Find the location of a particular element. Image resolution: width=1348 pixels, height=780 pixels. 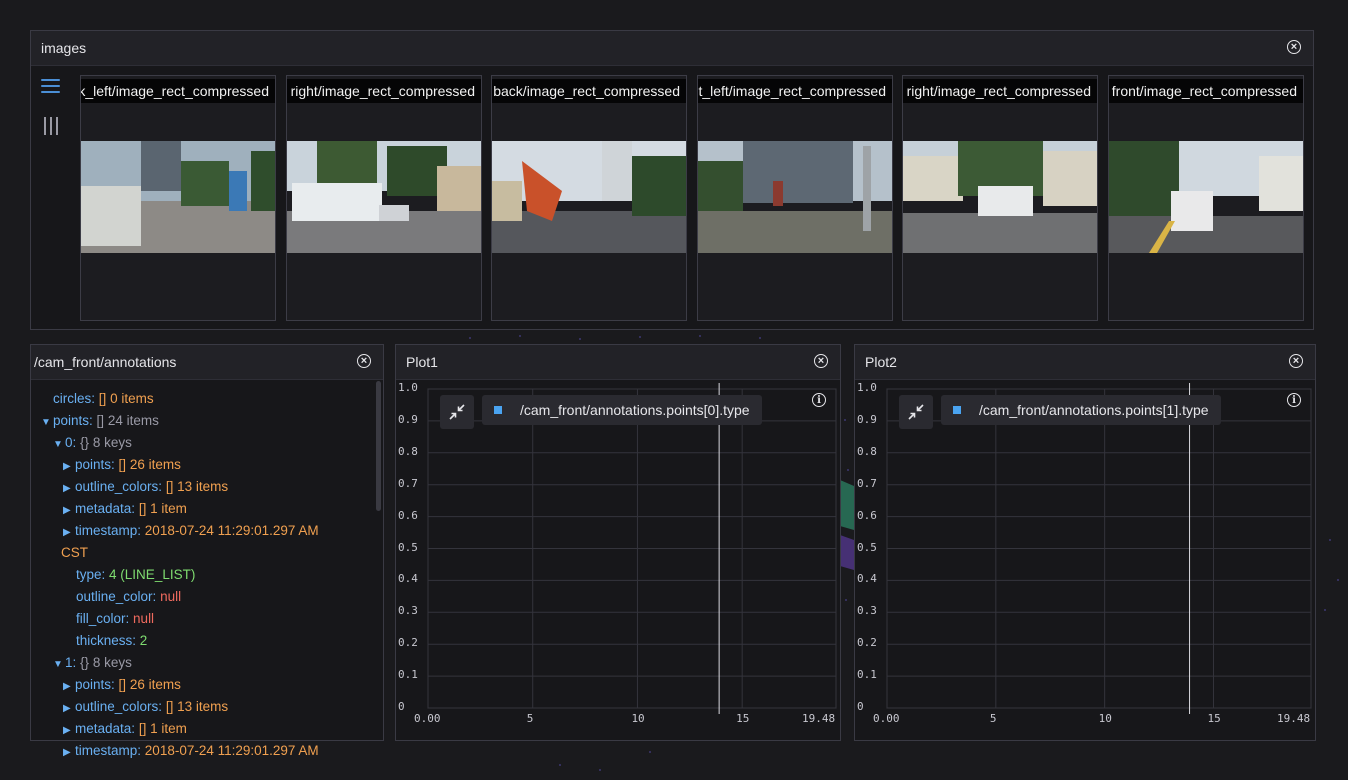

annotations-panel-title: /cam_front/annotations is located at coordinates (105, 362).